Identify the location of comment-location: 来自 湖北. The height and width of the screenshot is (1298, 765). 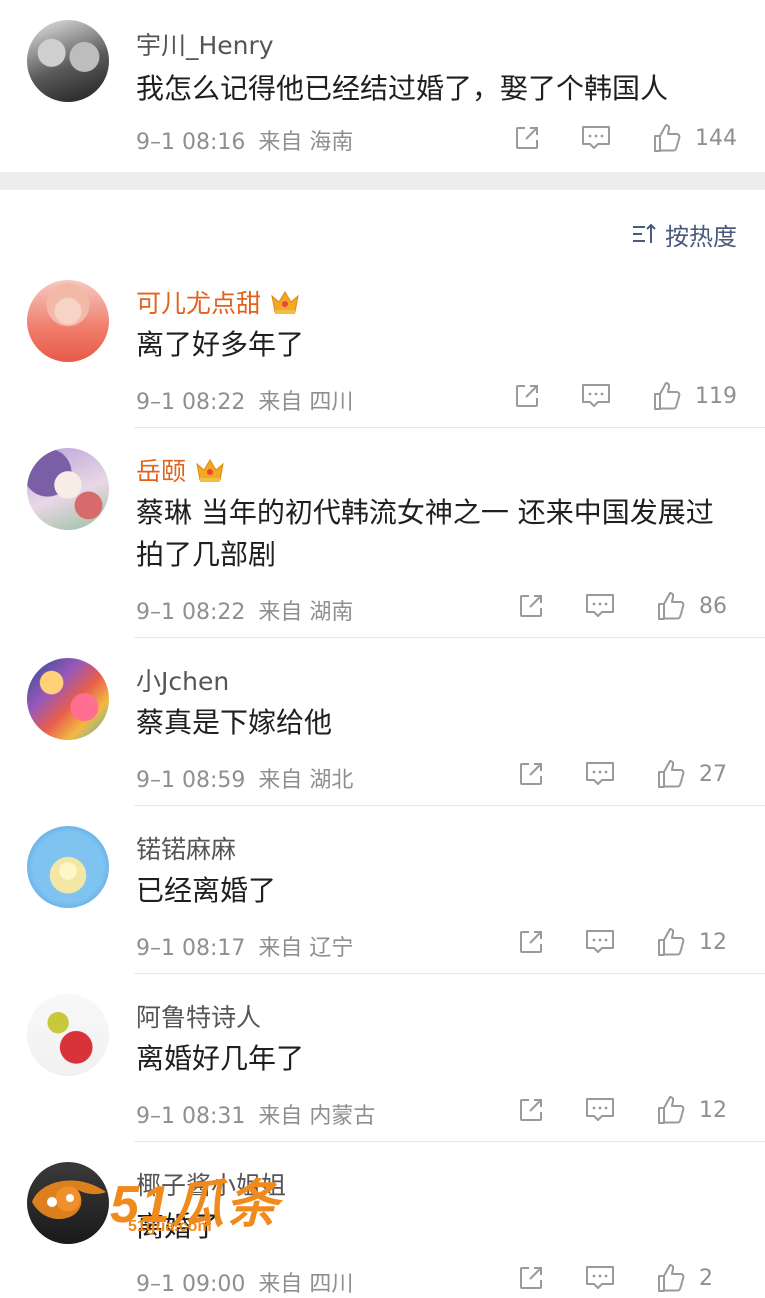
(306, 780).